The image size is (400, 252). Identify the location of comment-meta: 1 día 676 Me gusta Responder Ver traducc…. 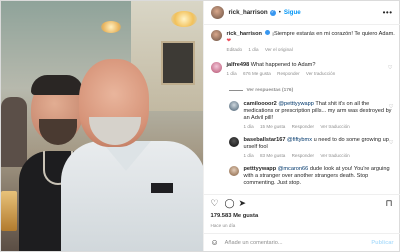
(311, 73).